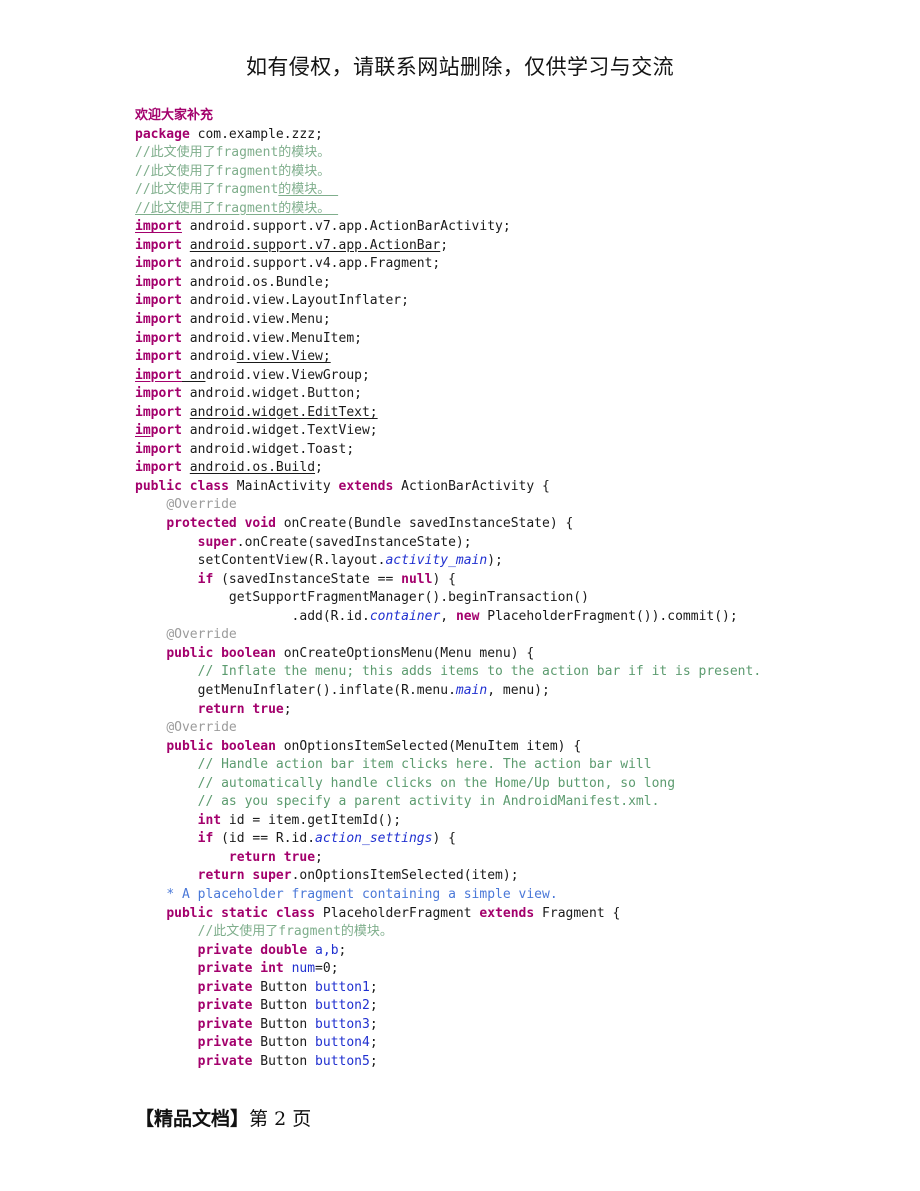  What do you see at coordinates (354, 542) in the screenshot?
I see `code-token: .onCreate(savedInstanceState);` at bounding box center [354, 542].